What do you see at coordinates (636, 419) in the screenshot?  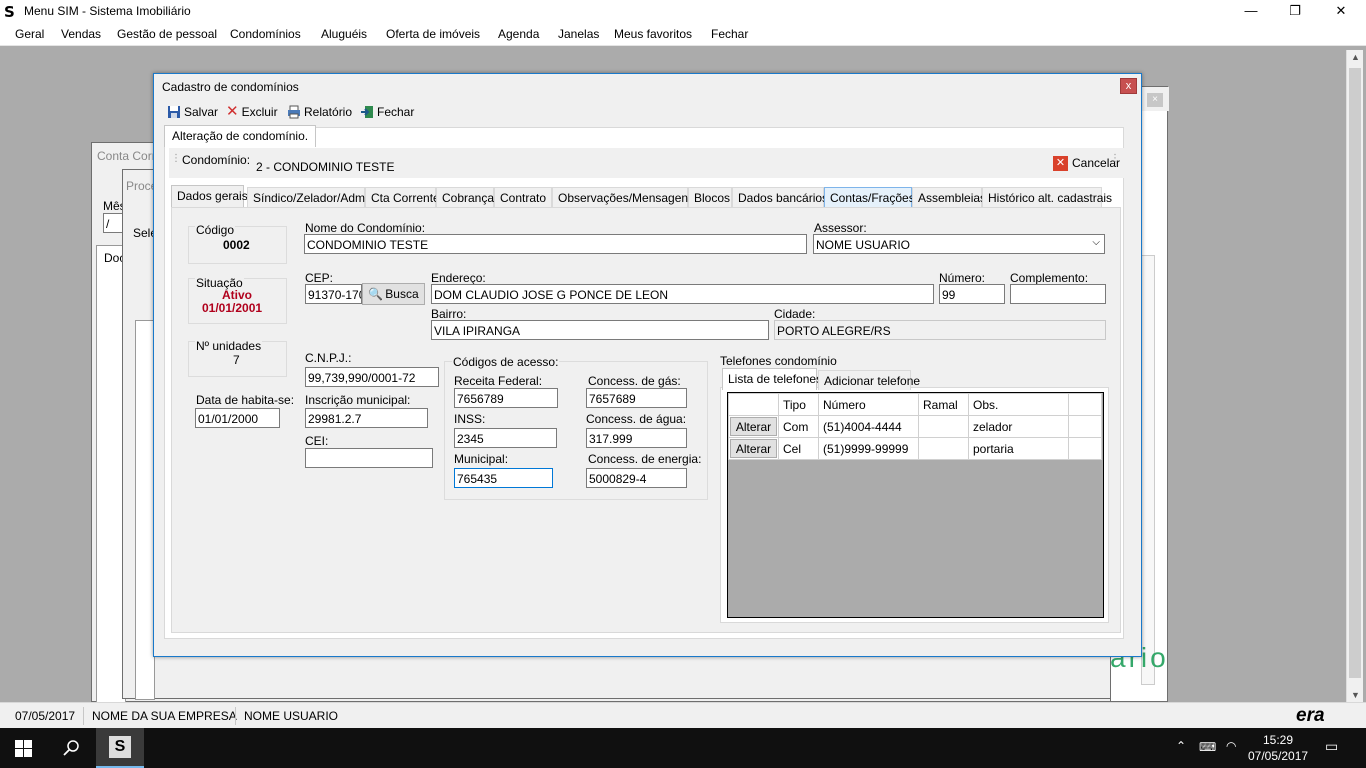 I see `agua-label: Concess. de água:` at bounding box center [636, 419].